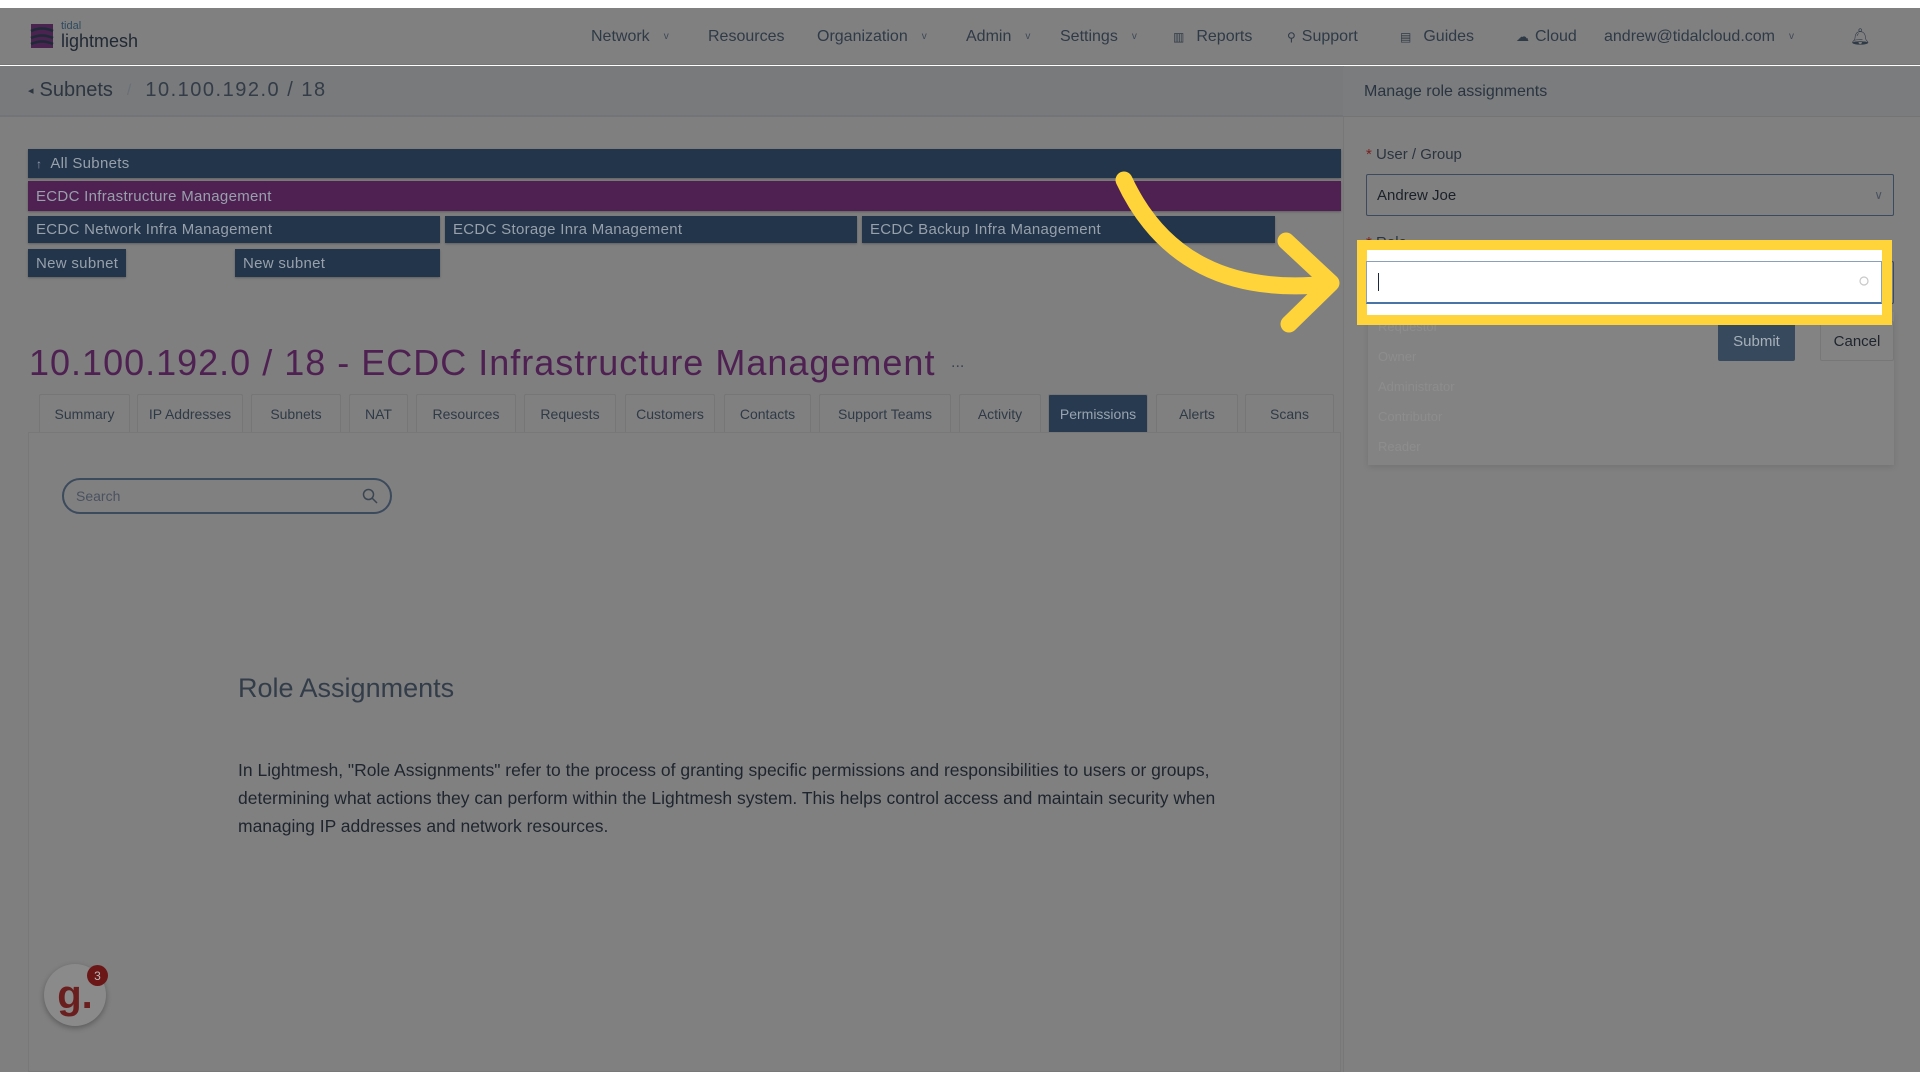 Image resolution: width=1920 pixels, height=1080 pixels. I want to click on breadcrumb-subnets-link: Subnets, so click(76, 90).